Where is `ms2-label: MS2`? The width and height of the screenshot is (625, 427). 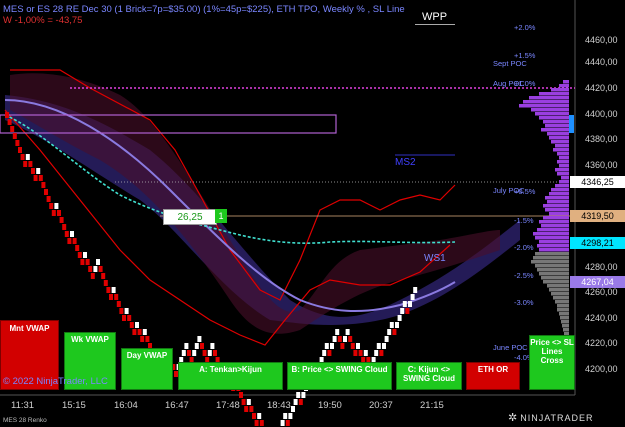
ms2-label: MS2 is located at coordinates (405, 162).